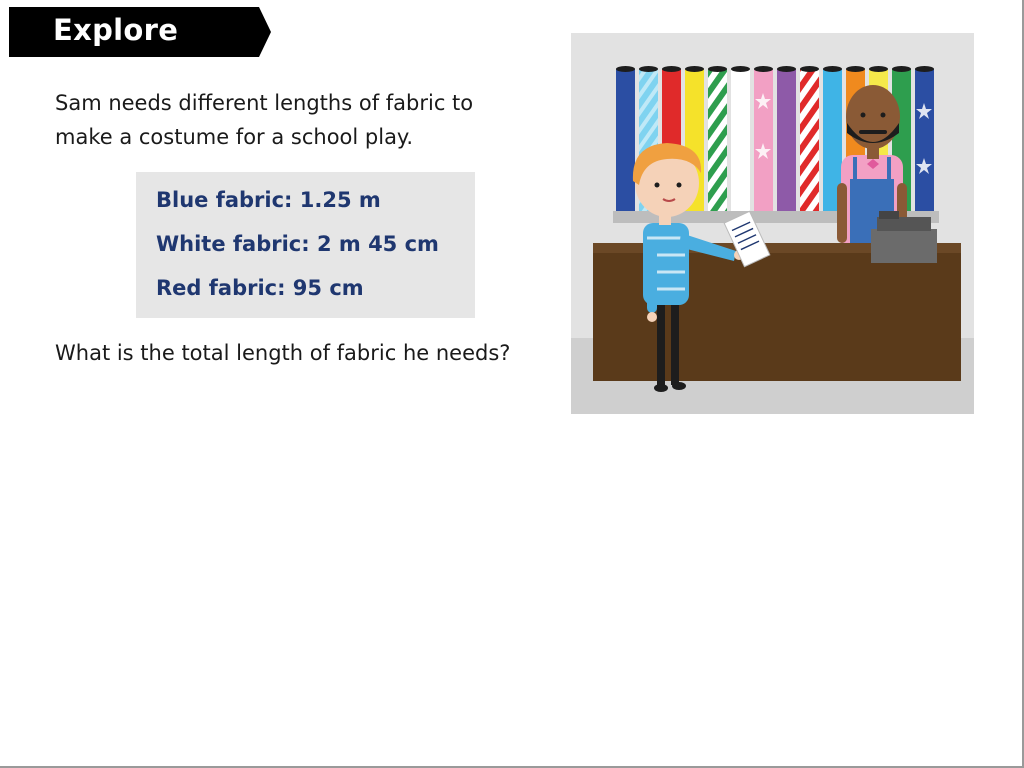 The image size is (1024, 768). What do you see at coordinates (297, 244) in the screenshot?
I see `fabric-item-white: White fabric: 2 m 45 cm` at bounding box center [297, 244].